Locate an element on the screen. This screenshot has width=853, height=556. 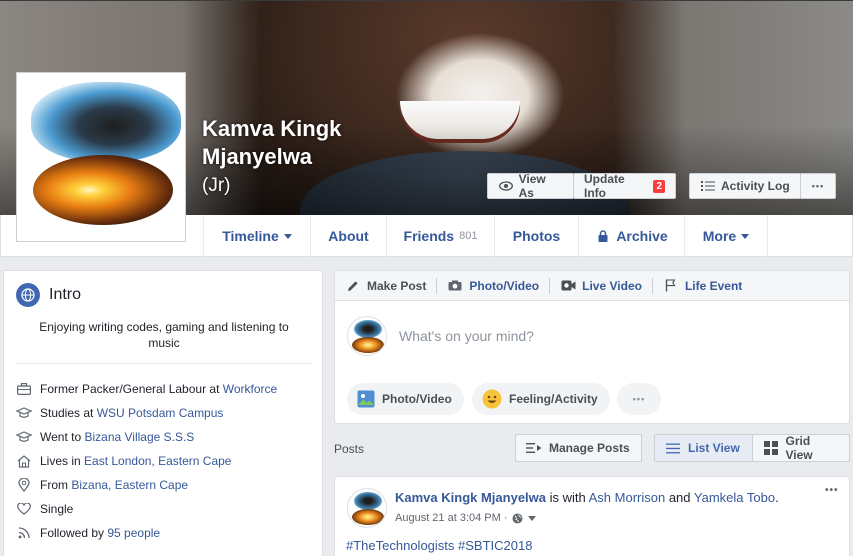
manage-posts-label: Manage Posts is located at coordinates (589, 448).